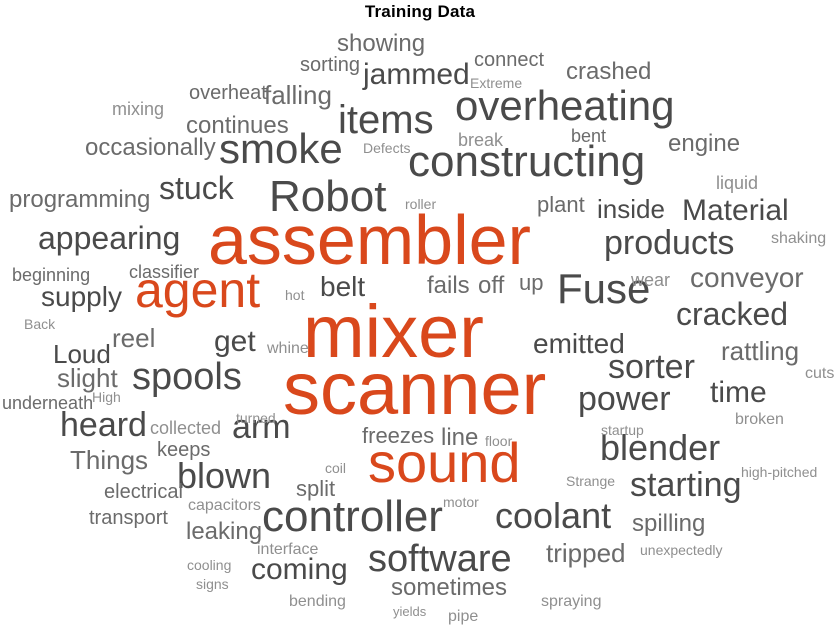  What do you see at coordinates (686, 485) in the screenshot?
I see `wordcloud-word: starting` at bounding box center [686, 485].